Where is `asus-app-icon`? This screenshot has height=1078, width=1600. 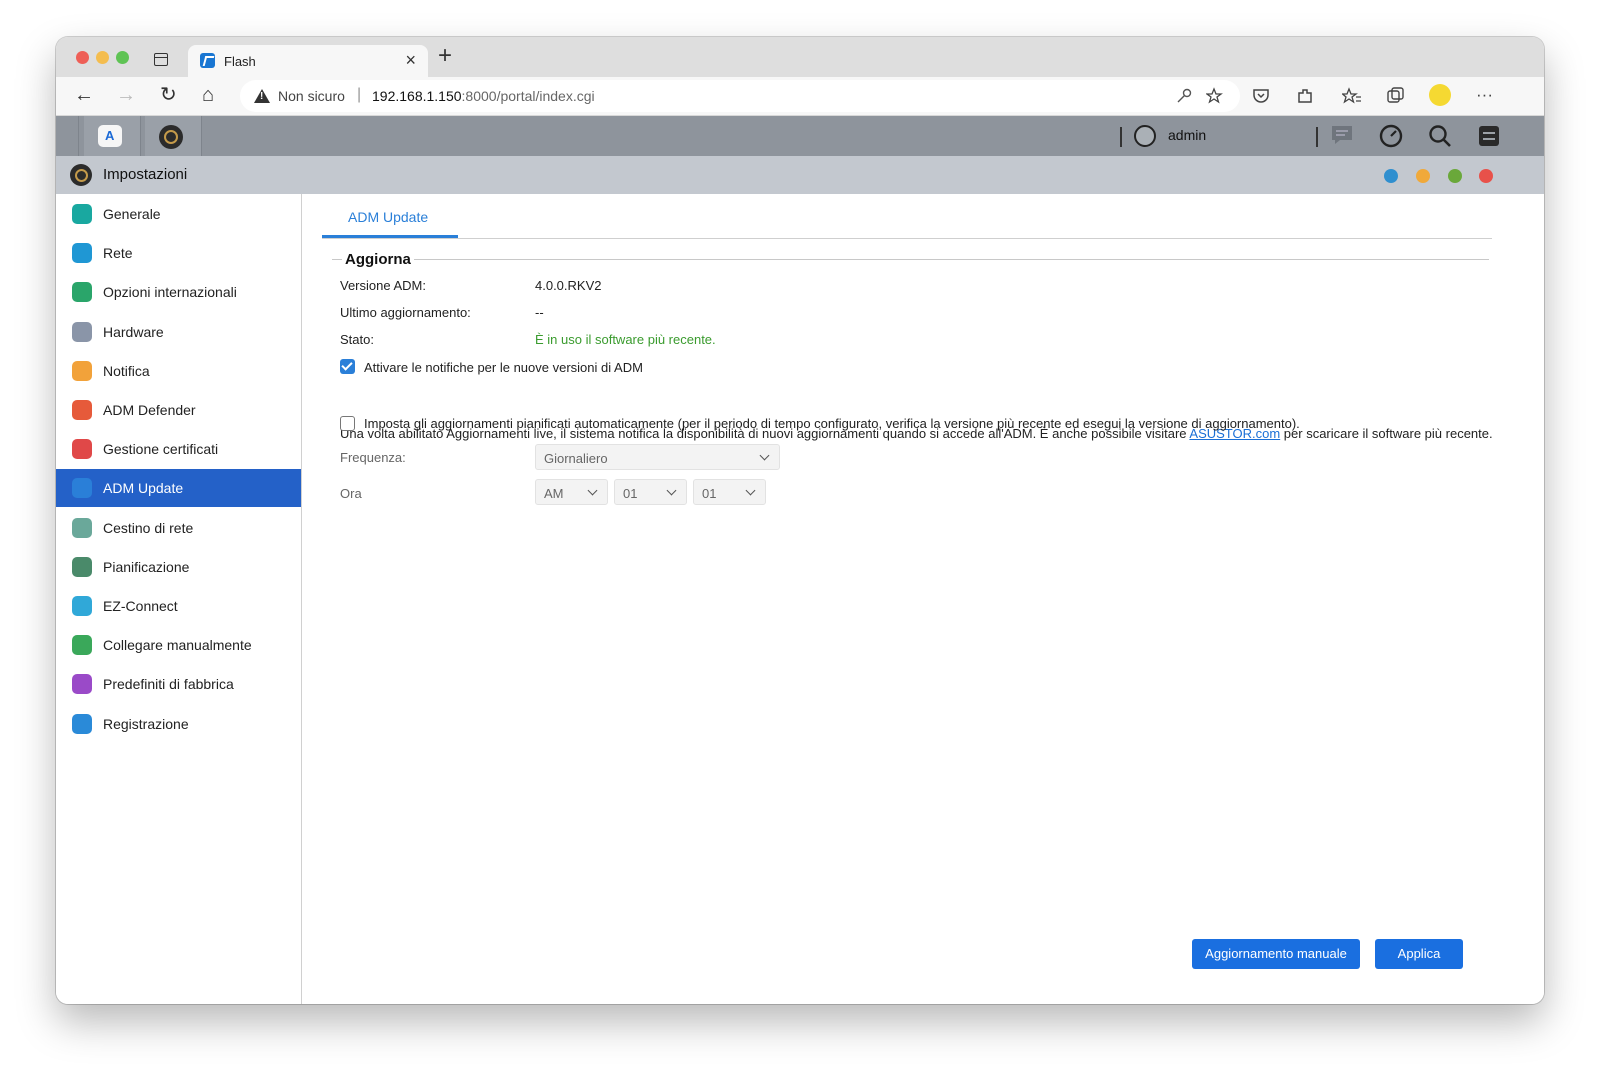
asus-app-icon is located at coordinates (110, 136).